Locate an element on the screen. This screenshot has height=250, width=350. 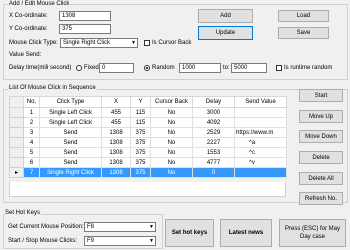
update-button: Update is located at coordinates (225, 33).